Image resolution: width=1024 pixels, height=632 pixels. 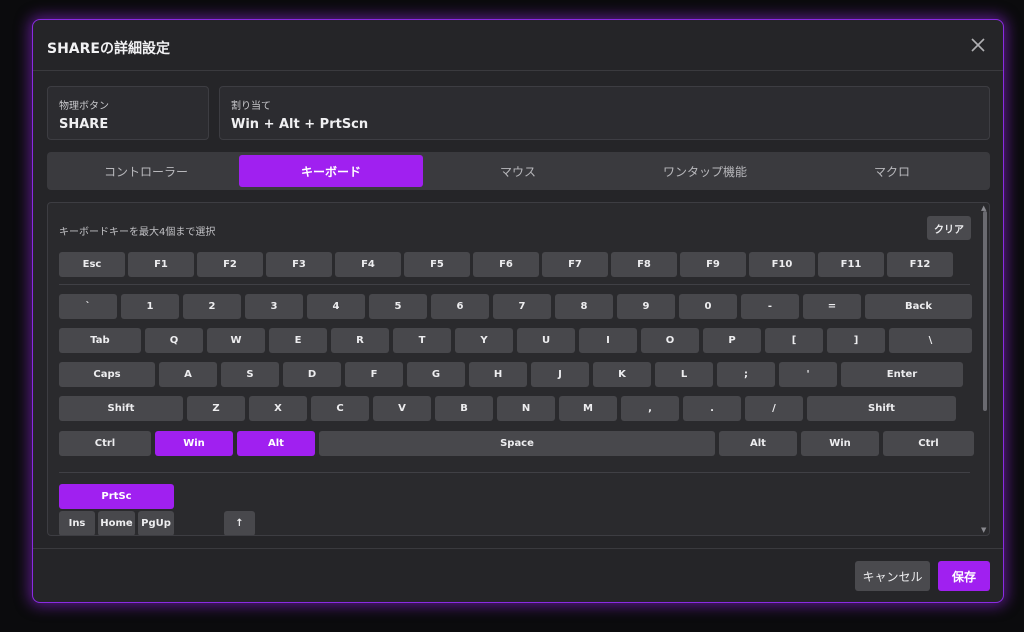 What do you see at coordinates (300, 124) in the screenshot?
I see `assignment-value: Win + Alt + PrtScn` at bounding box center [300, 124].